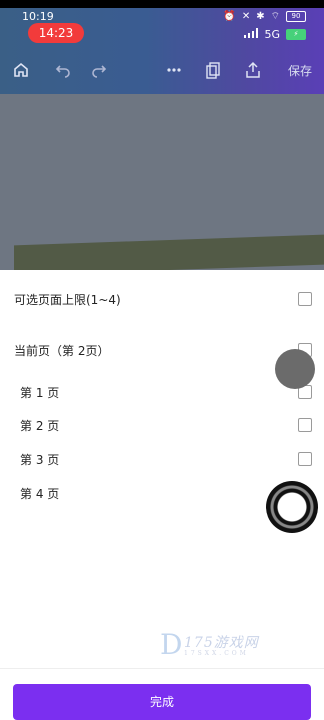 The image size is (324, 720). I want to click on max-pages-row: 可选页面上限(1~4), so click(162, 299).